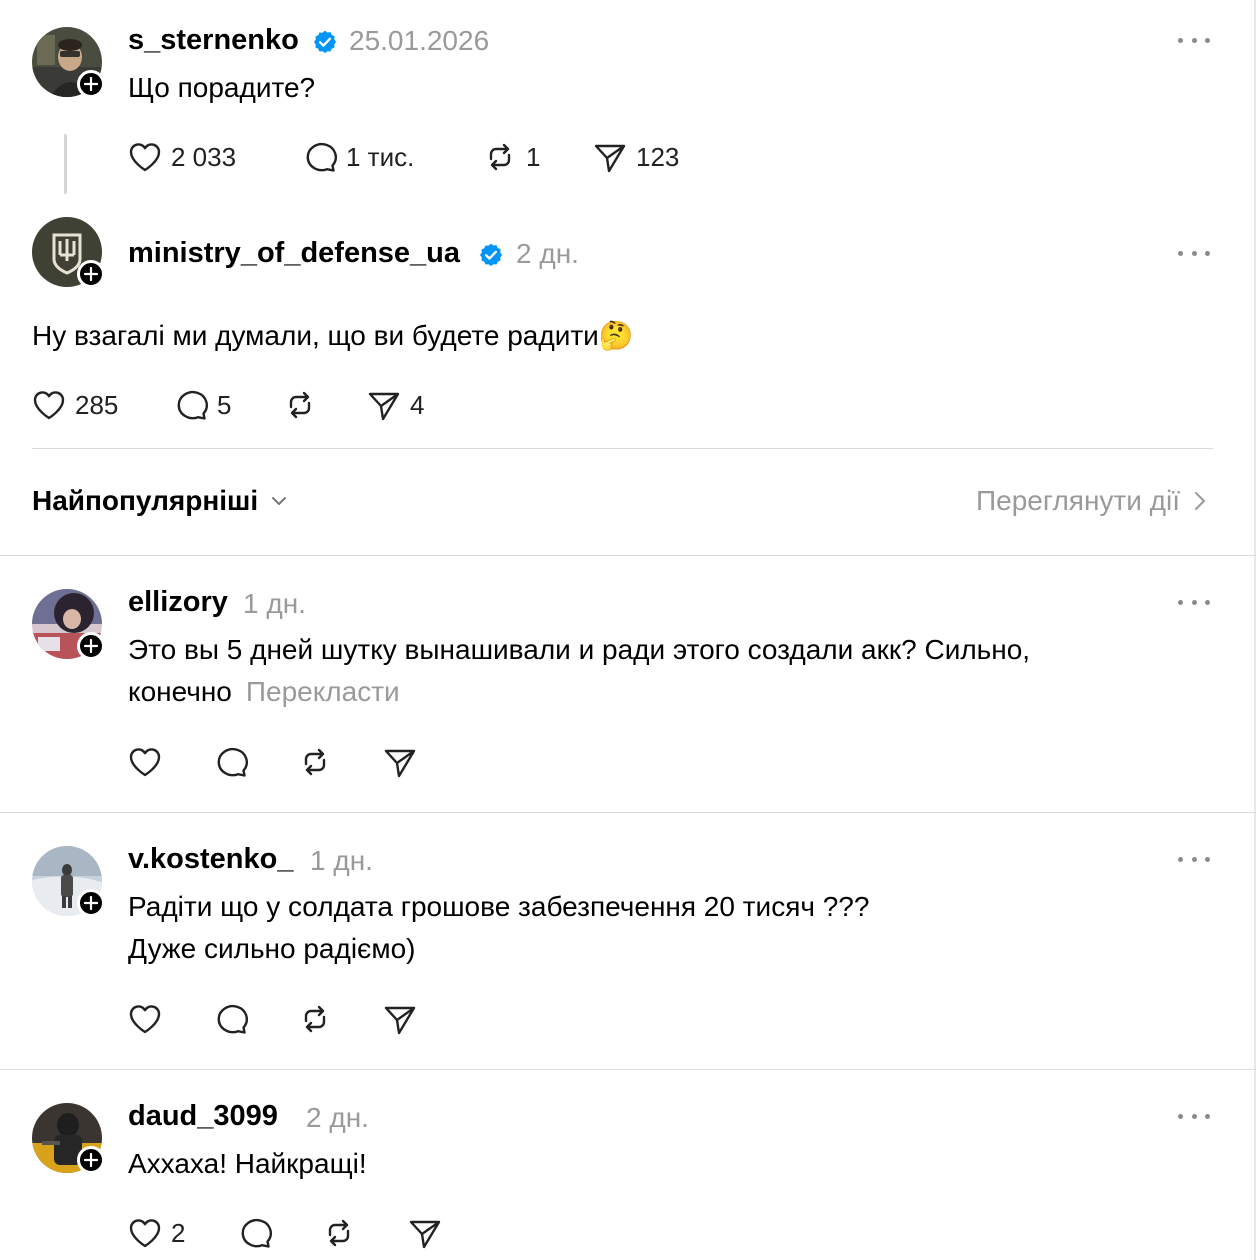  Describe the element at coordinates (145, 500) in the screenshot. I see `sort-label: Найпопулярніші` at that location.